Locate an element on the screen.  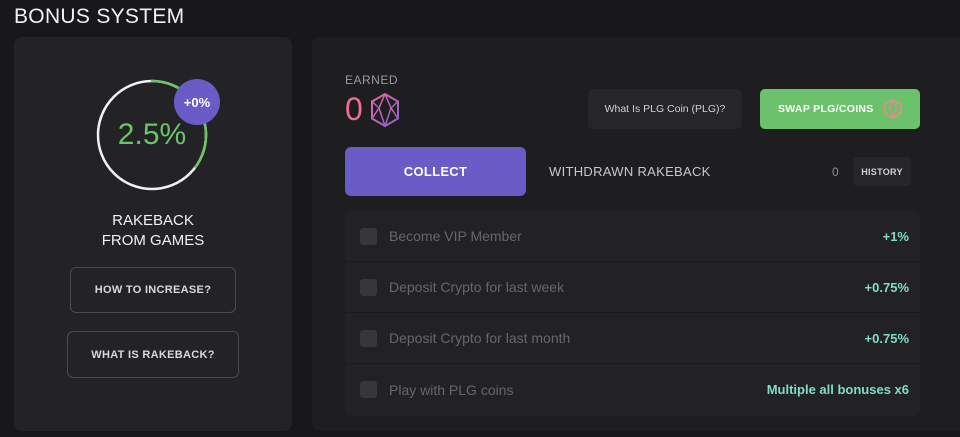
bonus-label: Deposit Crypto for last week is located at coordinates (477, 287).